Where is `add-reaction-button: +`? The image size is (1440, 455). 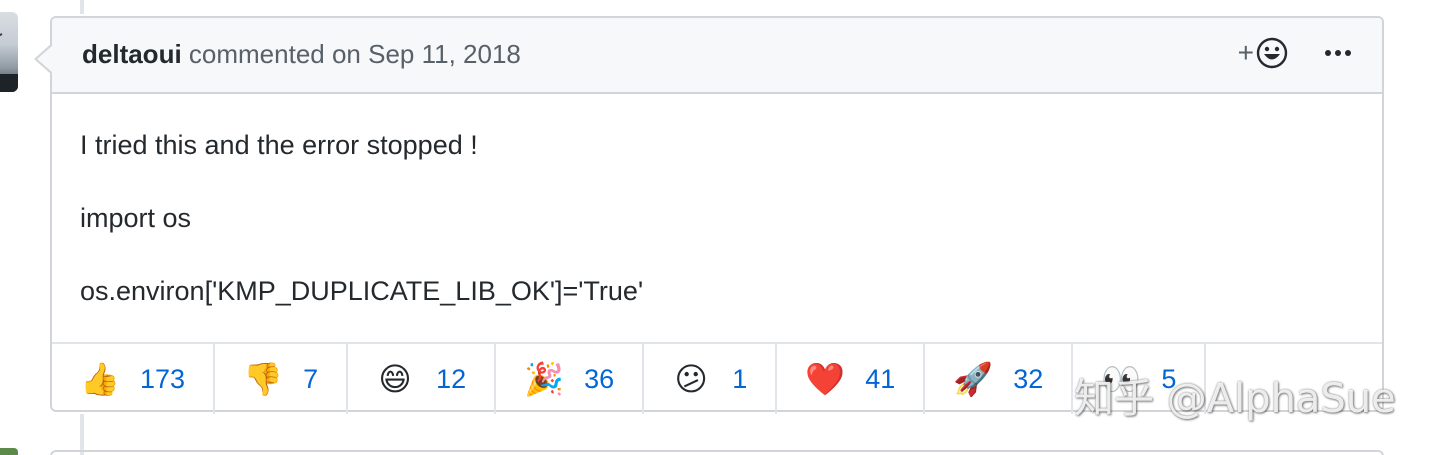 add-reaction-button: + is located at coordinates (1263, 53).